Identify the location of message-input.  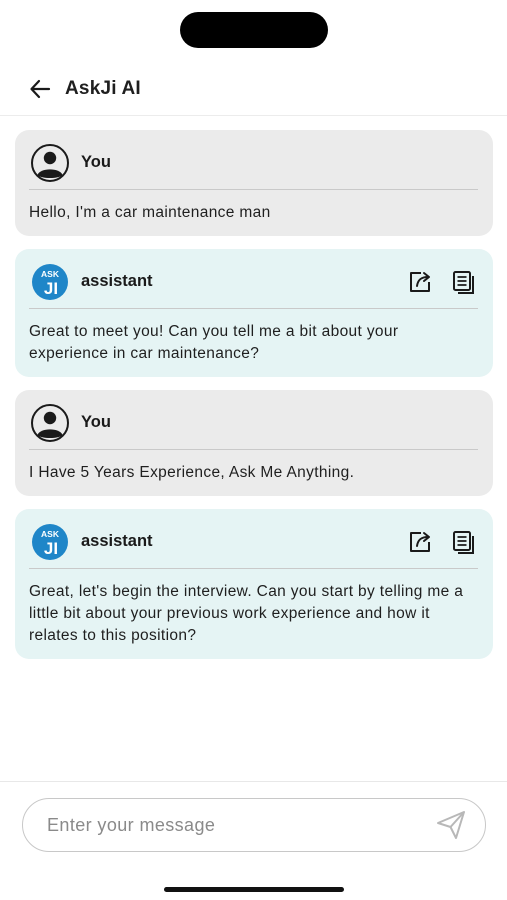
(240, 825).